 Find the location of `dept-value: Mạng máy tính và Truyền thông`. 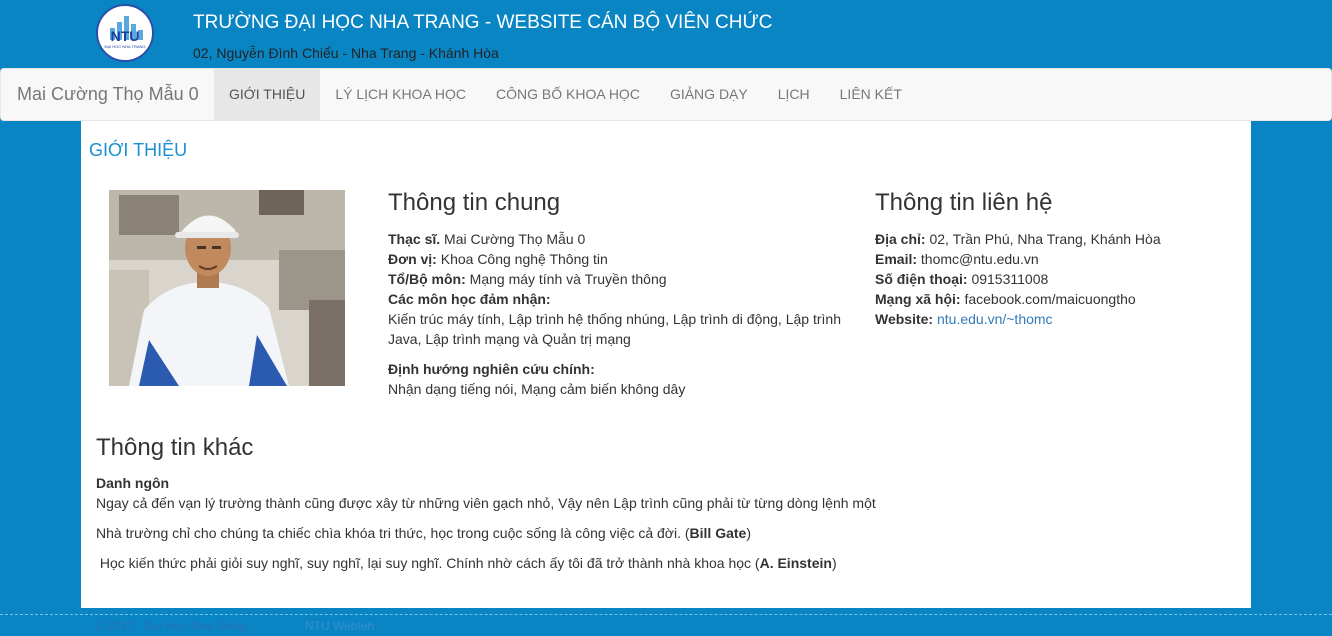

dept-value: Mạng máy tính và Truyền thông is located at coordinates (568, 279).